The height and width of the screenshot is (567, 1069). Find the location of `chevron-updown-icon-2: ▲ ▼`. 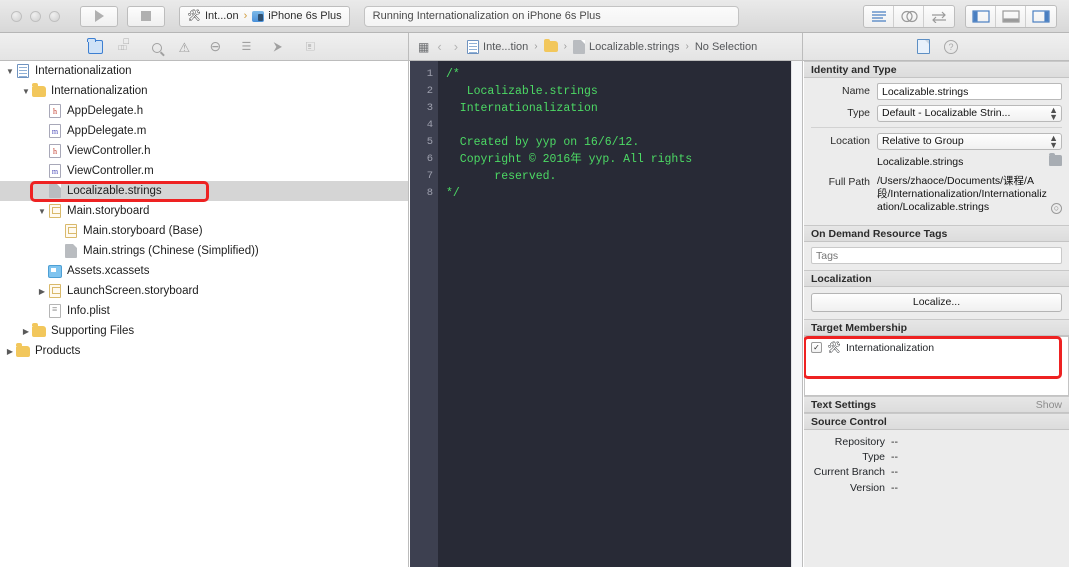

chevron-updown-icon-2: ▲ ▼ is located at coordinates (1053, 141).